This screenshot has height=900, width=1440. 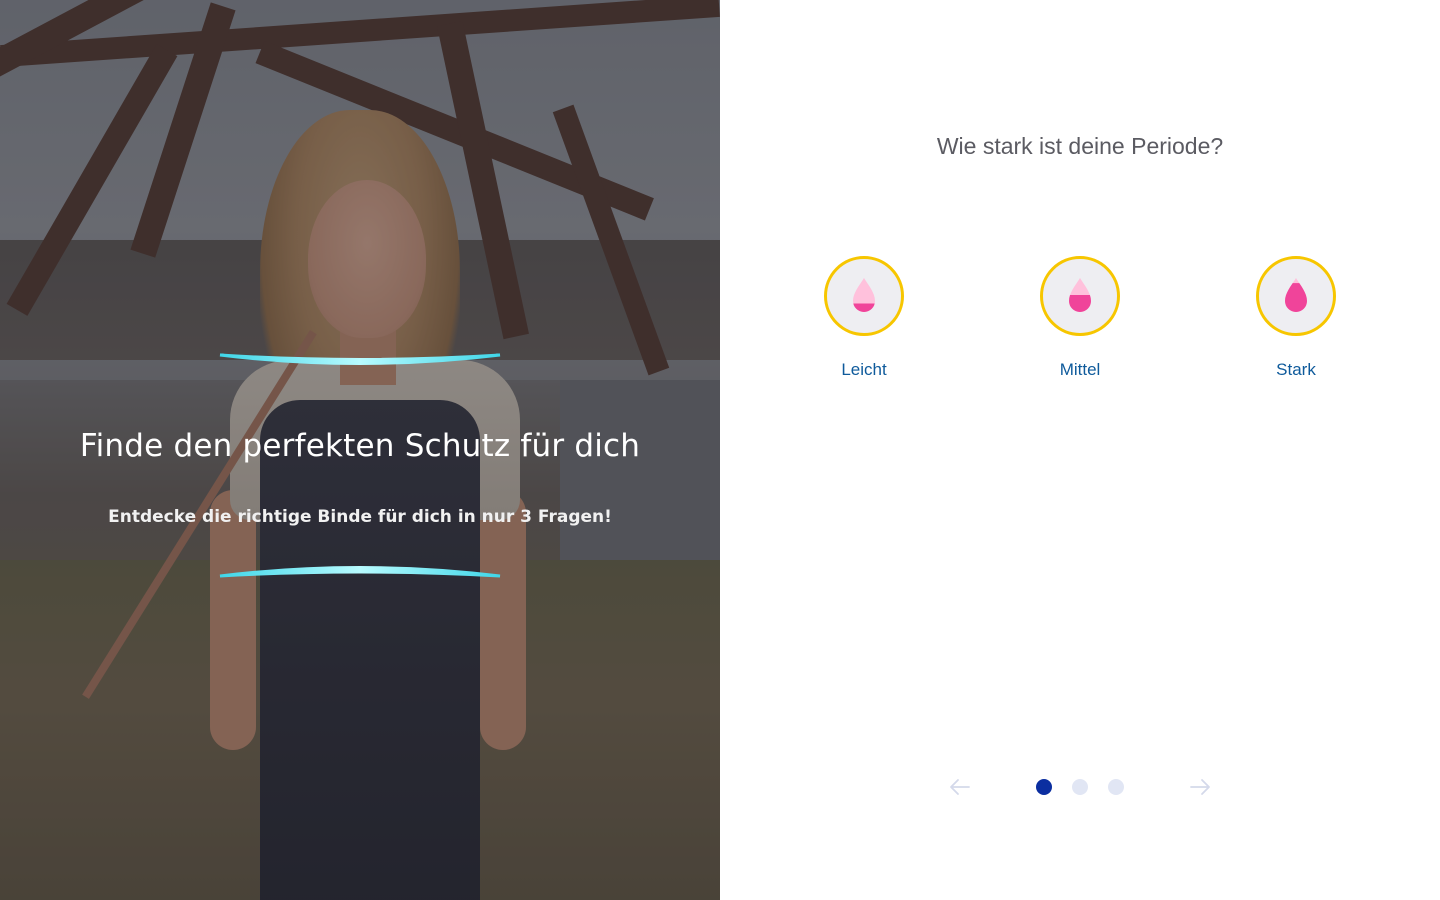 I want to click on decorative-arc-bottom, so click(x=360, y=572).